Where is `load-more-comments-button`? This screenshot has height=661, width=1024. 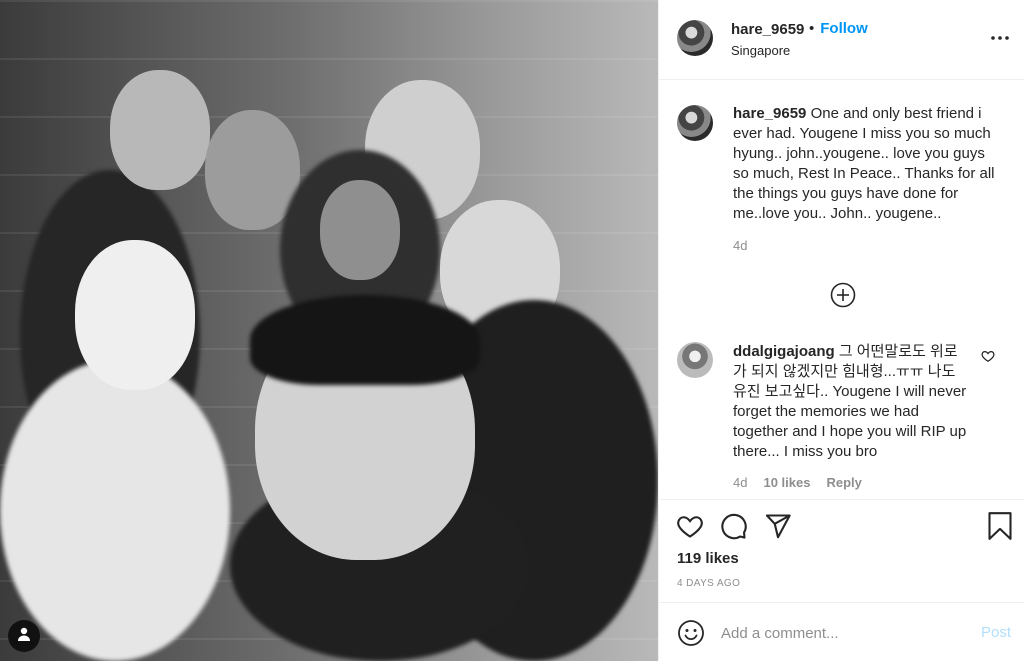 load-more-comments-button is located at coordinates (843, 295).